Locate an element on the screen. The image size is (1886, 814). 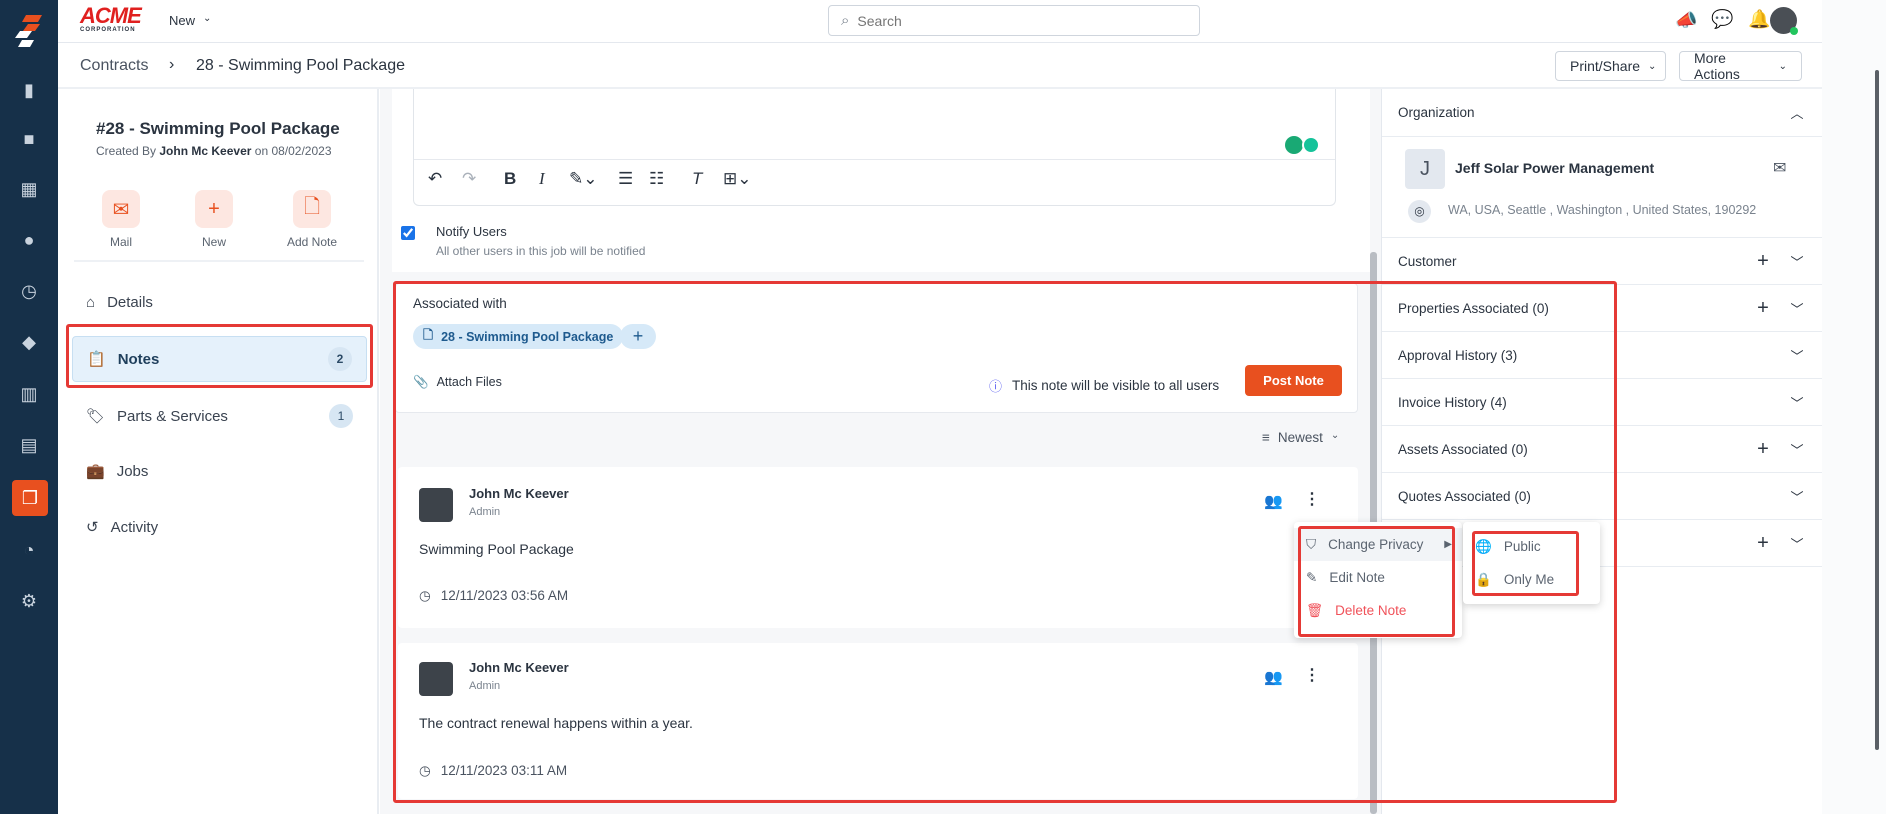
pie-chart-icon: ◔ is located at coordinates (29, 550).